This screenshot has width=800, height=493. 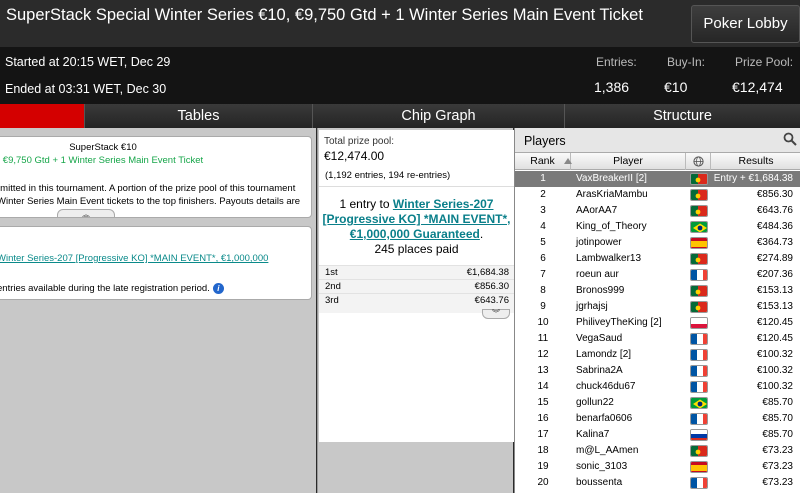 What do you see at coordinates (657, 355) in the screenshot?
I see `player-row: 12 Lamondz [2] €100.32` at bounding box center [657, 355].